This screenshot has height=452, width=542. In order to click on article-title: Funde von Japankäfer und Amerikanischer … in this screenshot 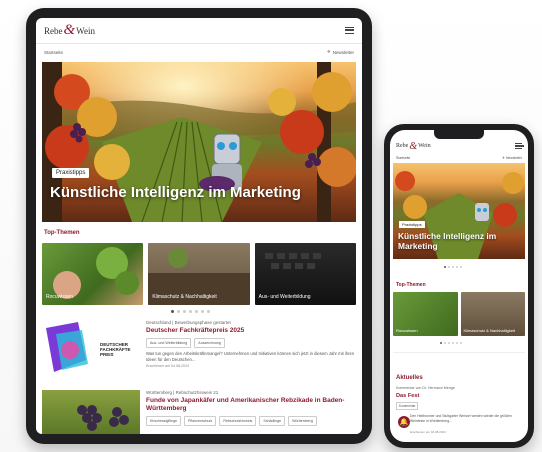, I will do `click(251, 405)`.